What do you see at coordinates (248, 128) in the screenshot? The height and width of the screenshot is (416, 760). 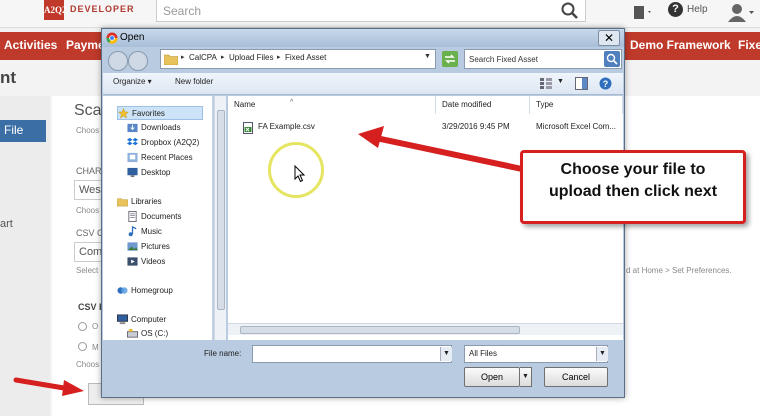 I see `csv-file-icon` at bounding box center [248, 128].